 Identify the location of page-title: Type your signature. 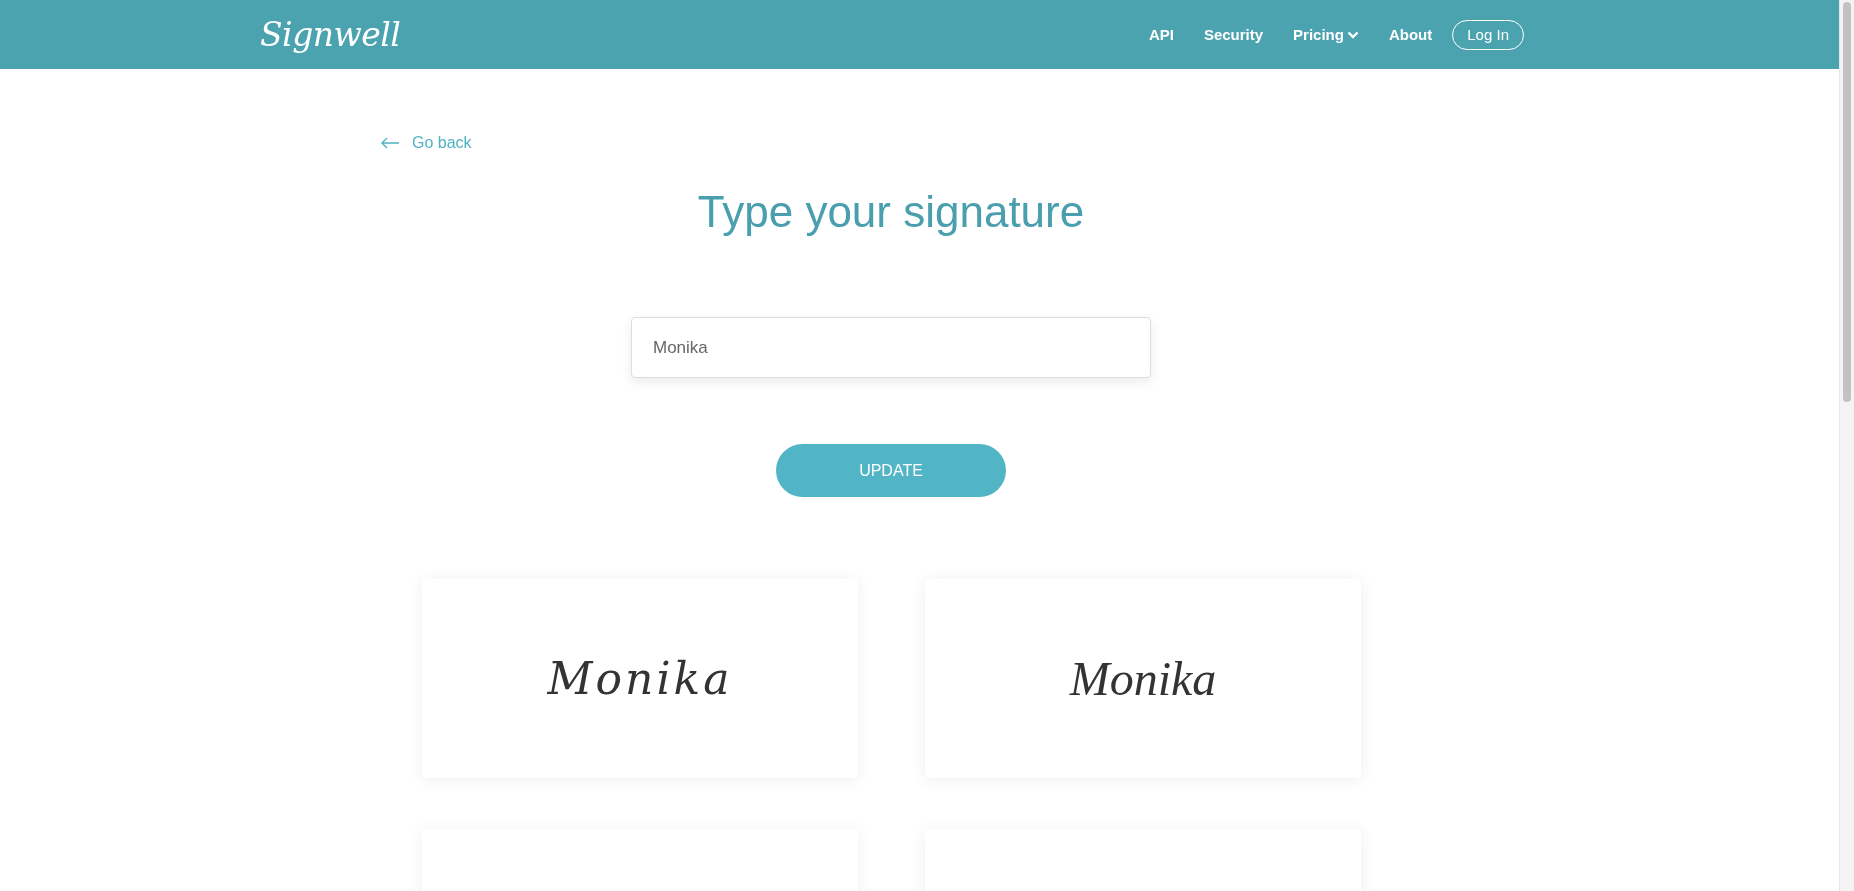
(891, 212).